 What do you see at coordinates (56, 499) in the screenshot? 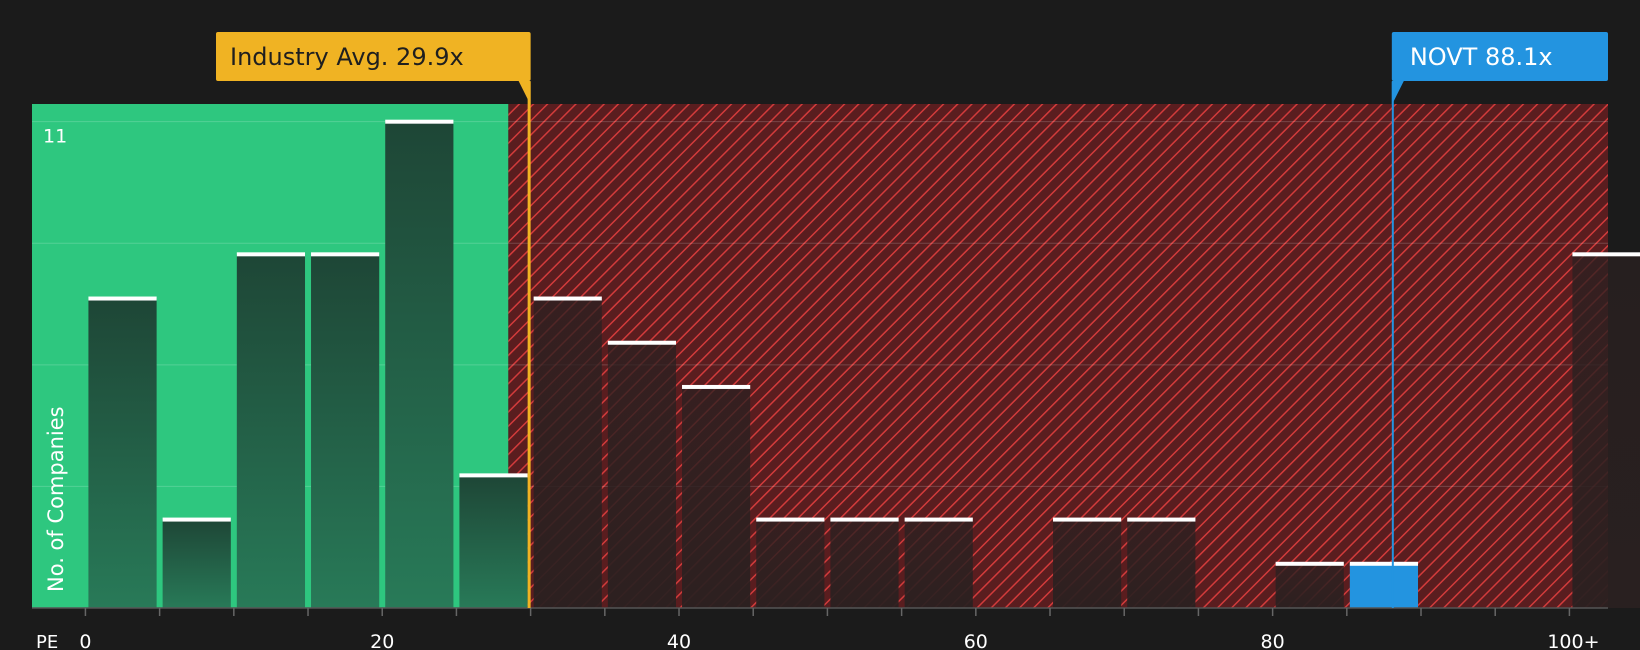
I see `y-axis-label: No. of Companies` at bounding box center [56, 499].